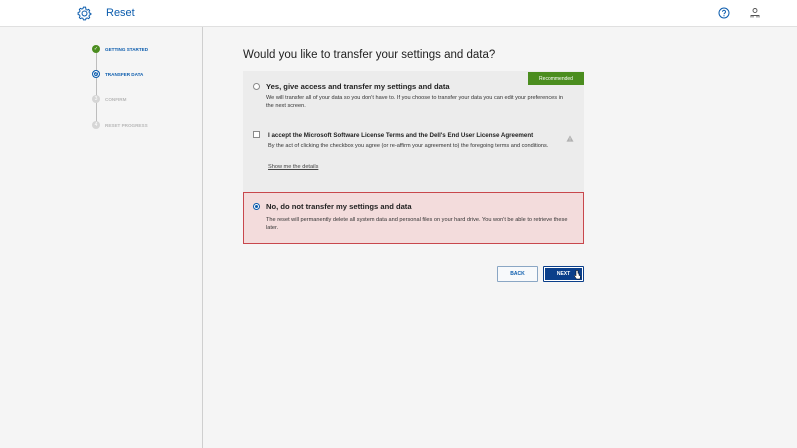  Describe the element at coordinates (556, 78) in the screenshot. I see `recommended-badge: Recommended` at that location.